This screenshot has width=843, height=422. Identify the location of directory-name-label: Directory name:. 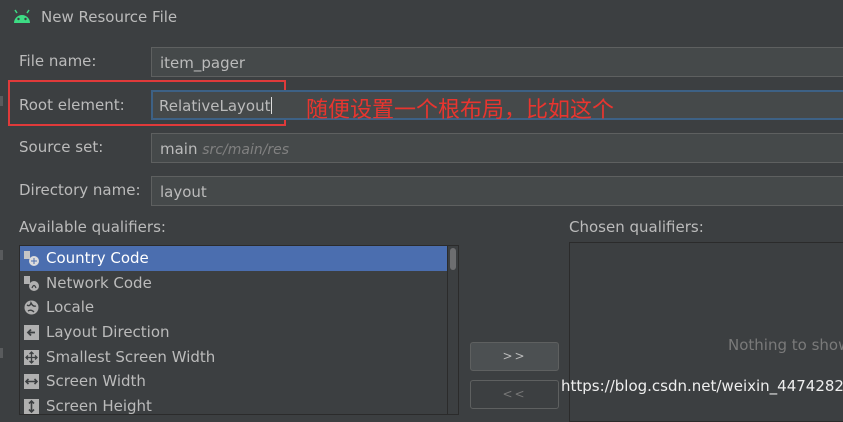
(80, 190).